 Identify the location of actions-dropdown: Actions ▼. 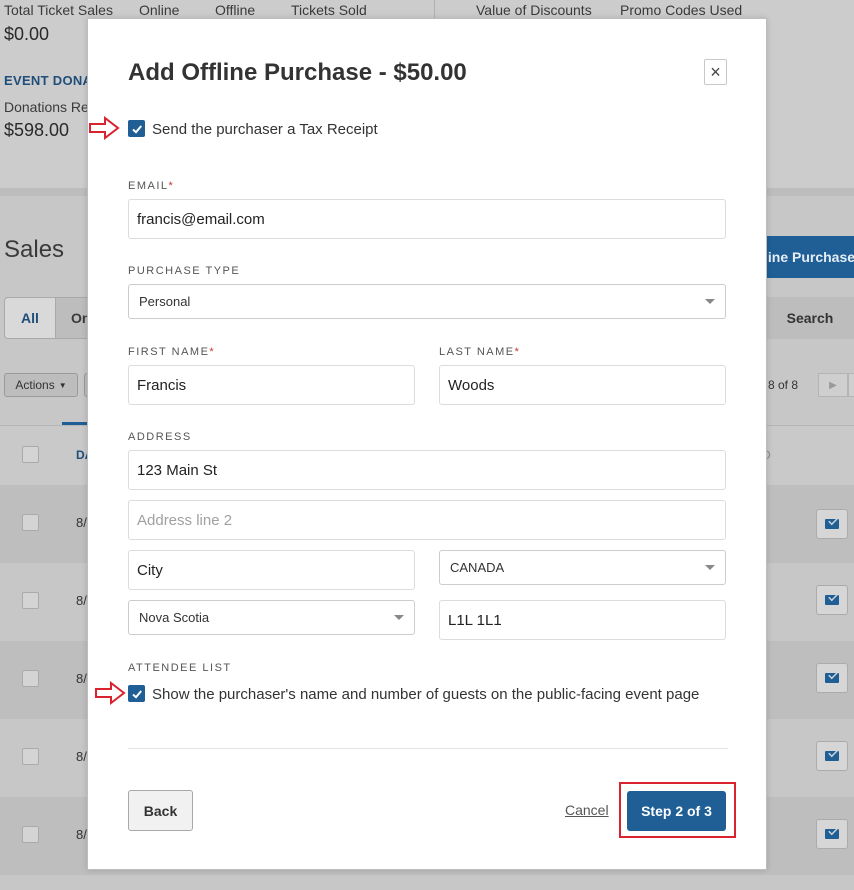
(41, 385).